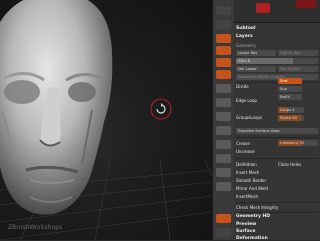 The image size is (320, 241). Describe the element at coordinates (161, 109) in the screenshot. I see `rotate-icon` at that location.